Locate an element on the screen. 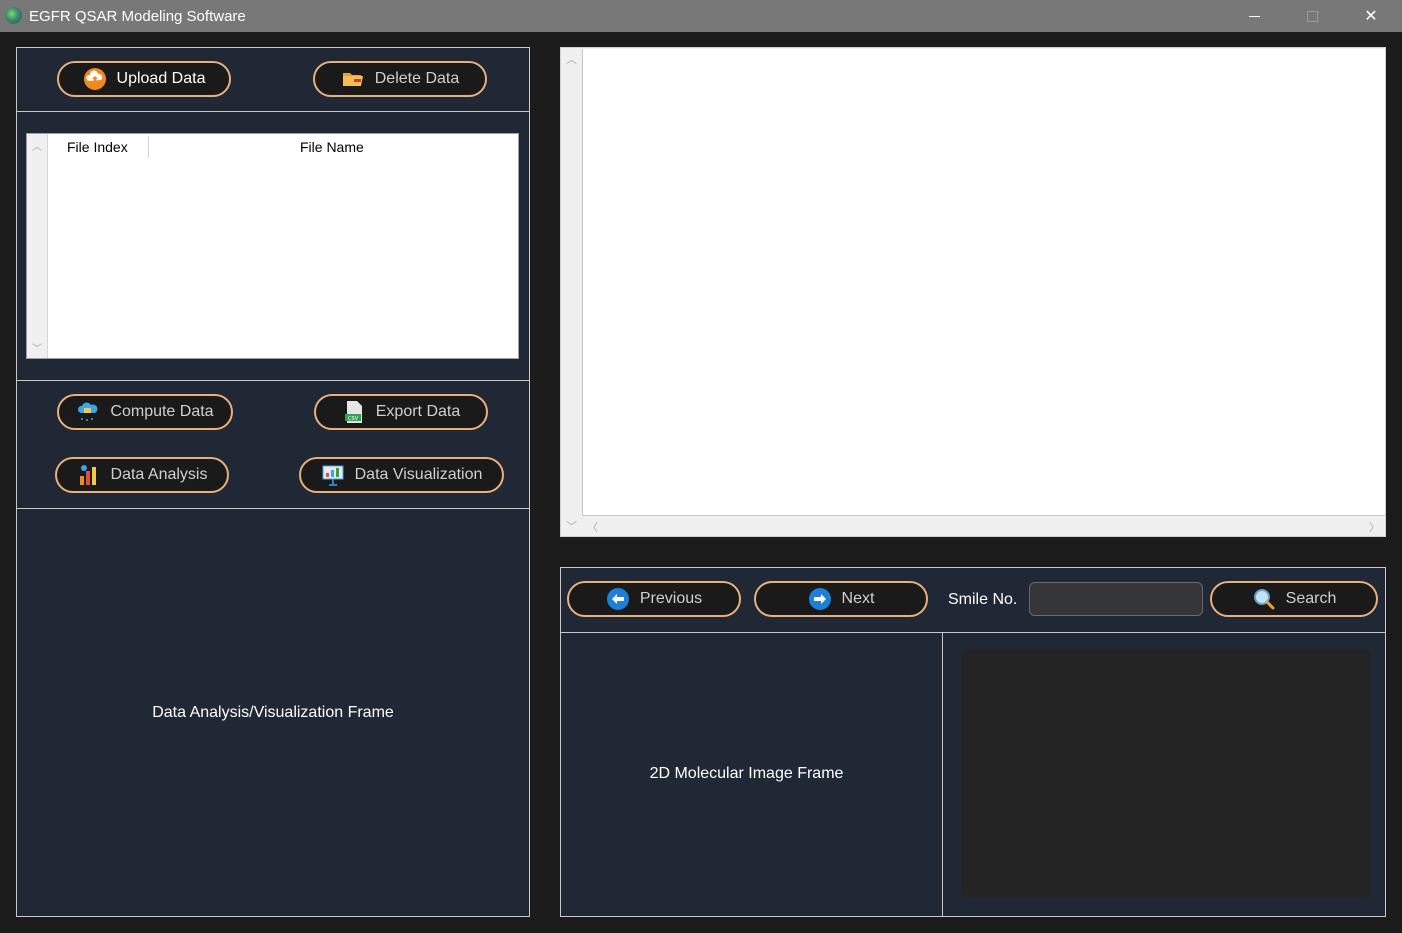  delete-data-button: Delete Data is located at coordinates (400, 79).